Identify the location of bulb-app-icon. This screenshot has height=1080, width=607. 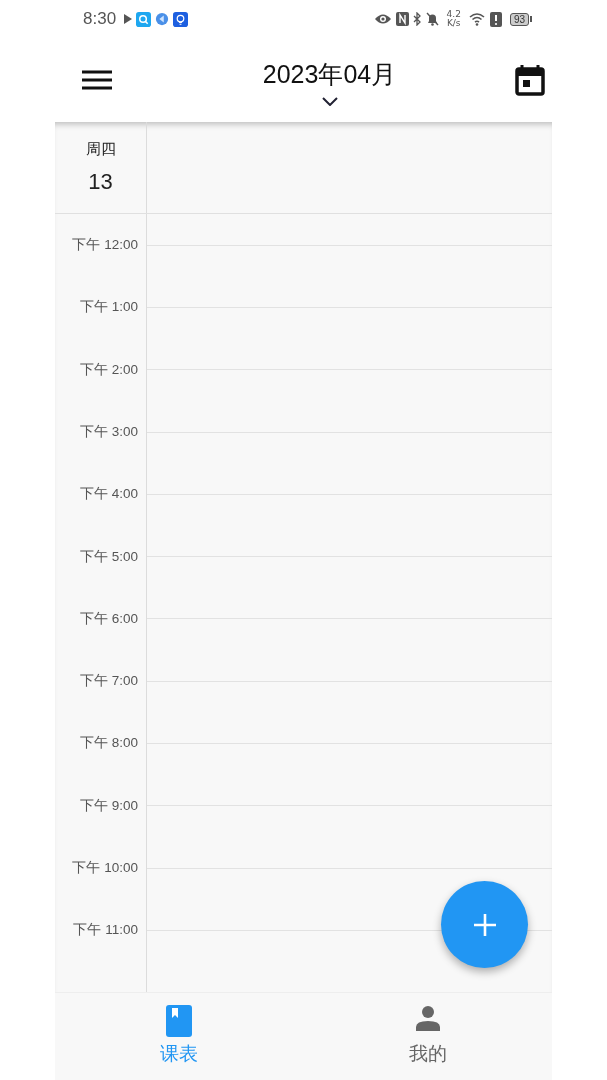
(181, 19).